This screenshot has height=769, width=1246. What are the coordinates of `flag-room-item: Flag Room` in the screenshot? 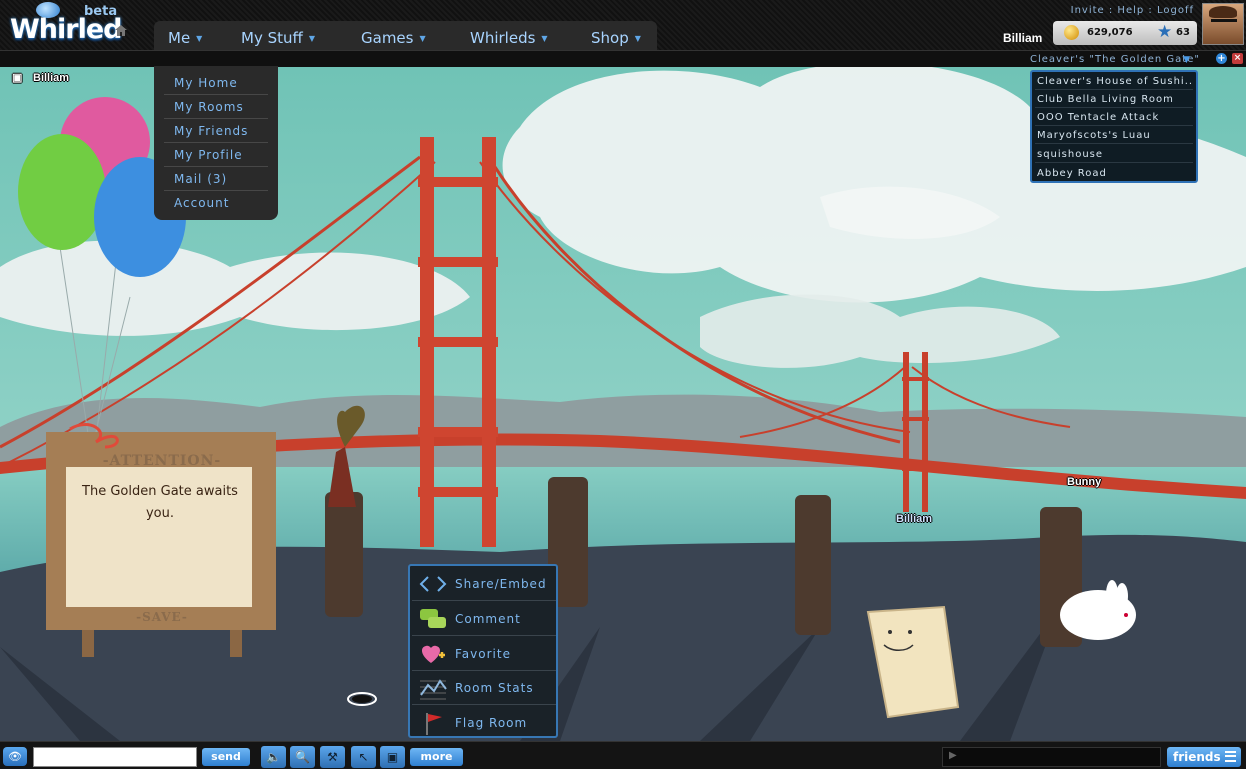 It's located at (484, 723).